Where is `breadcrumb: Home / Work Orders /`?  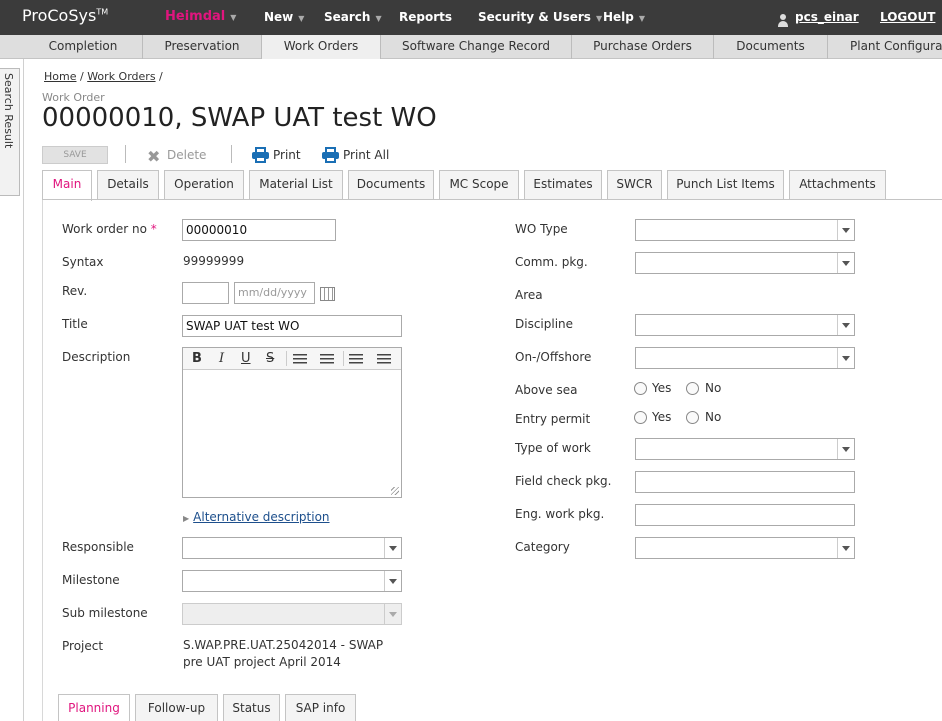 breadcrumb: Home / Work Orders / is located at coordinates (103, 76).